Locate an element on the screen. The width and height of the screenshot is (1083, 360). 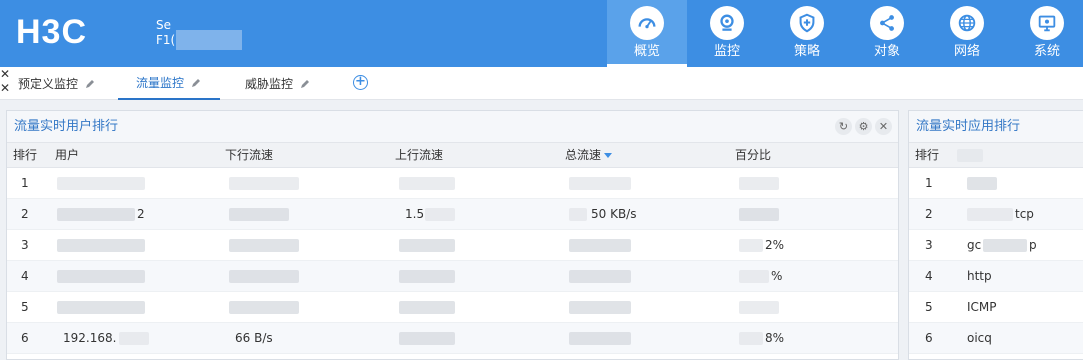
table-row: 3 gc p is located at coordinates (996, 245).